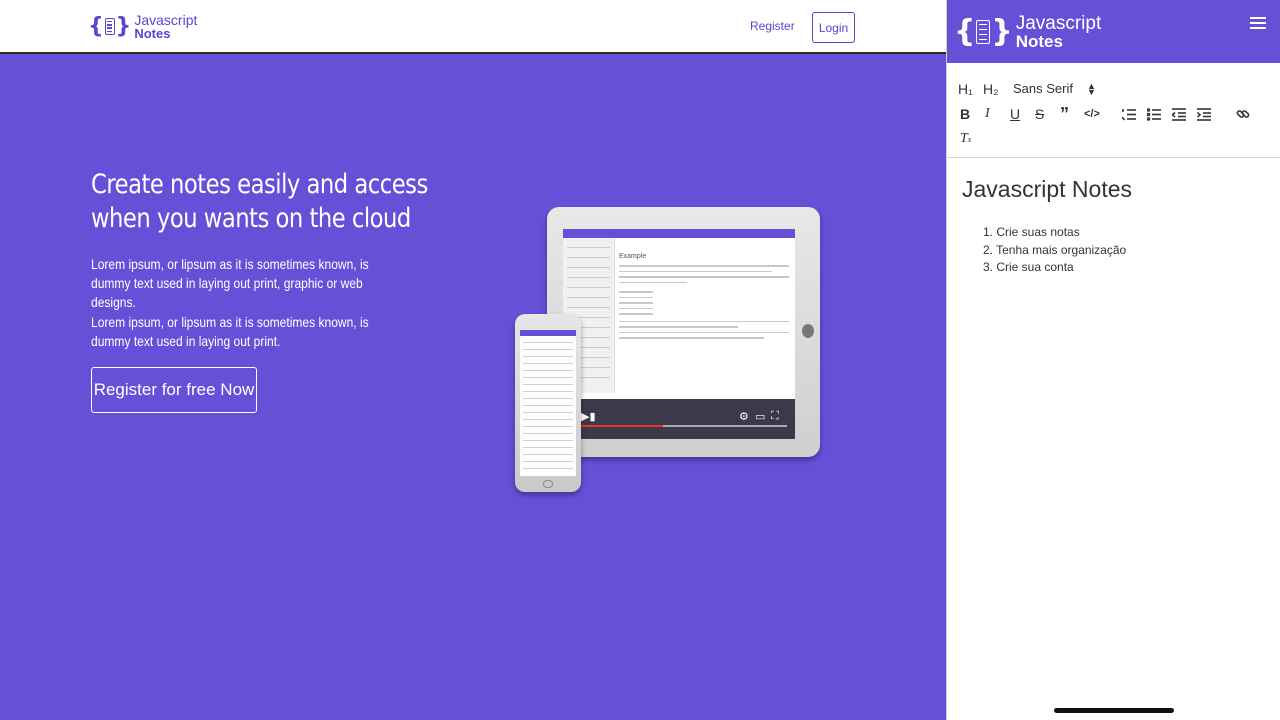  I want to click on code-icon: </>, so click(1092, 114).